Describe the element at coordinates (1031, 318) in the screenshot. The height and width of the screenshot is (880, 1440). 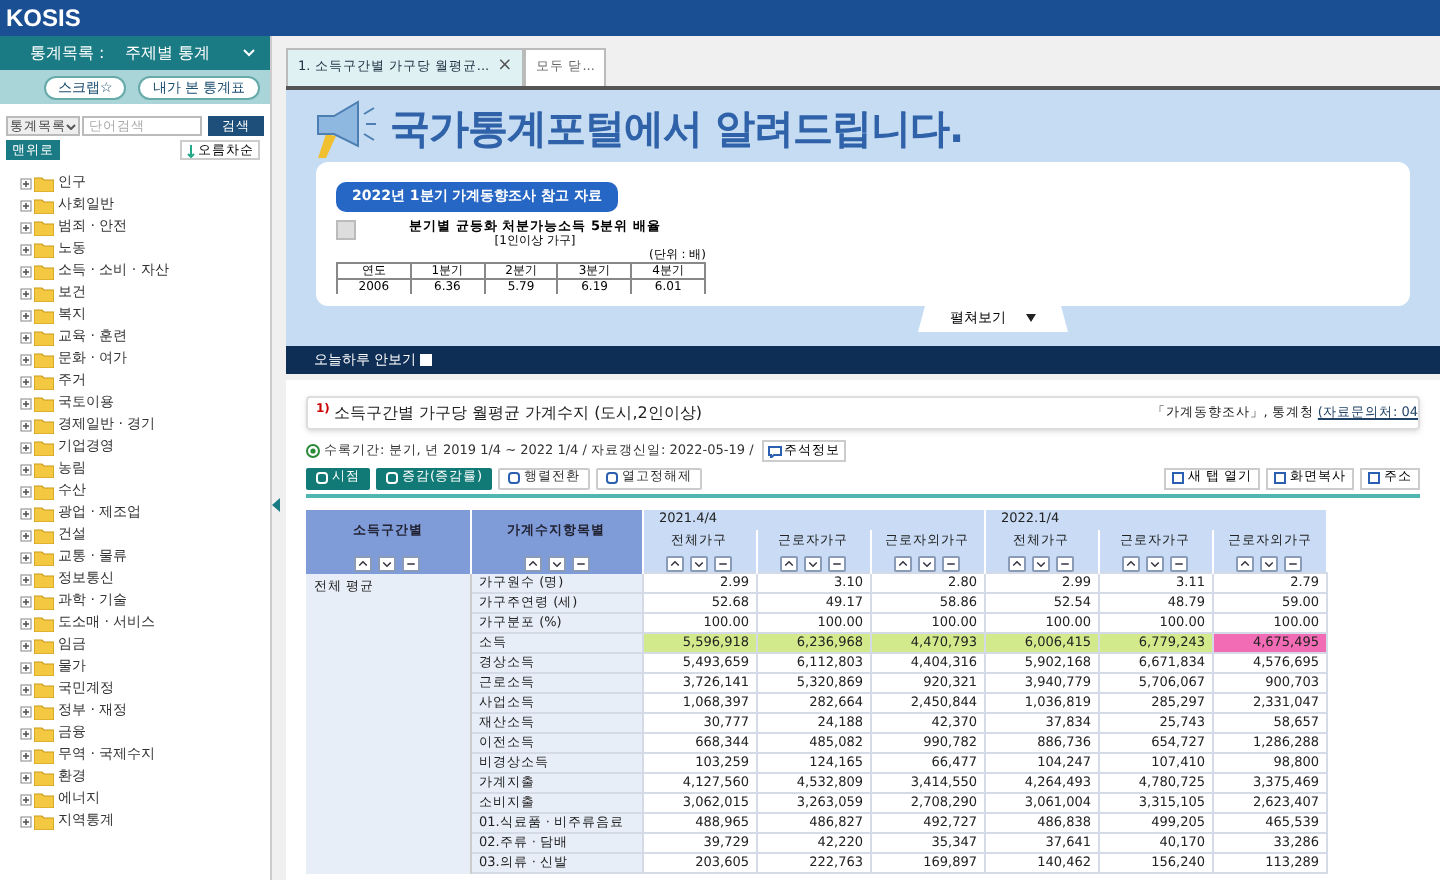
I see `caret-down-icon` at that location.